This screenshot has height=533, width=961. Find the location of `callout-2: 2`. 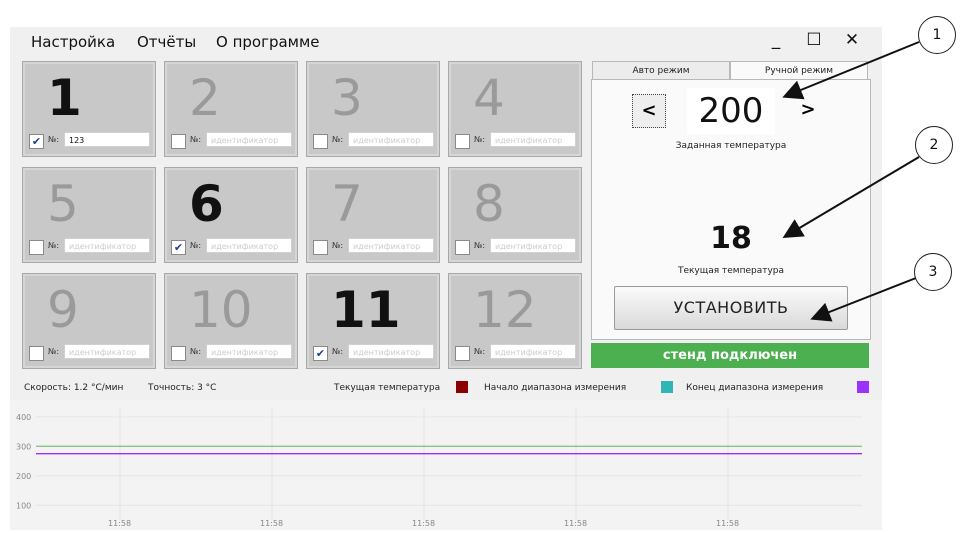

callout-2: 2 is located at coordinates (934, 145).